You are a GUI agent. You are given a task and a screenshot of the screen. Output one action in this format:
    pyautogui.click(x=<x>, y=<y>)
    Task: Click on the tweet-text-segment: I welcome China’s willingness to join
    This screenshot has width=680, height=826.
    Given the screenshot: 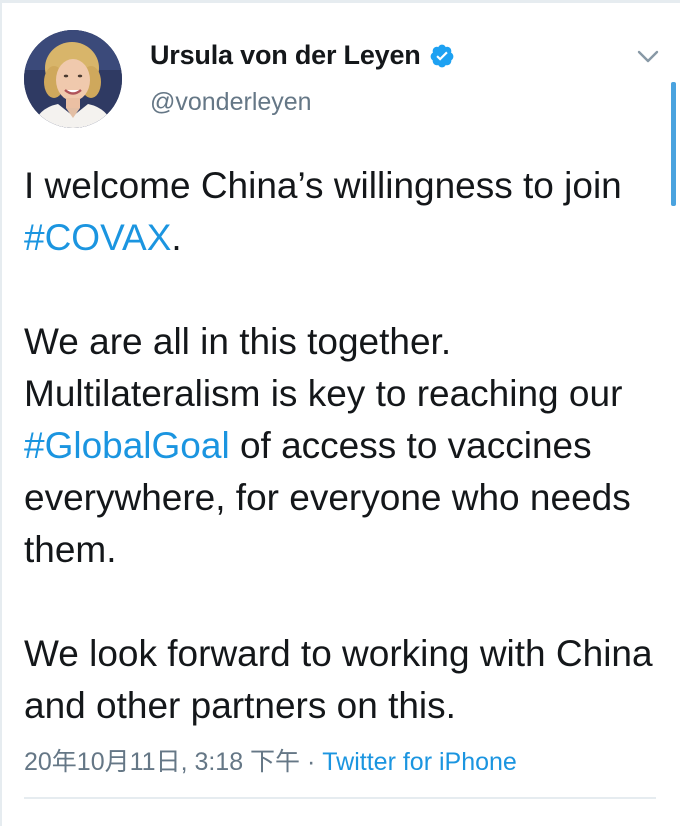 What is the action you would take?
    pyautogui.click(x=323, y=185)
    